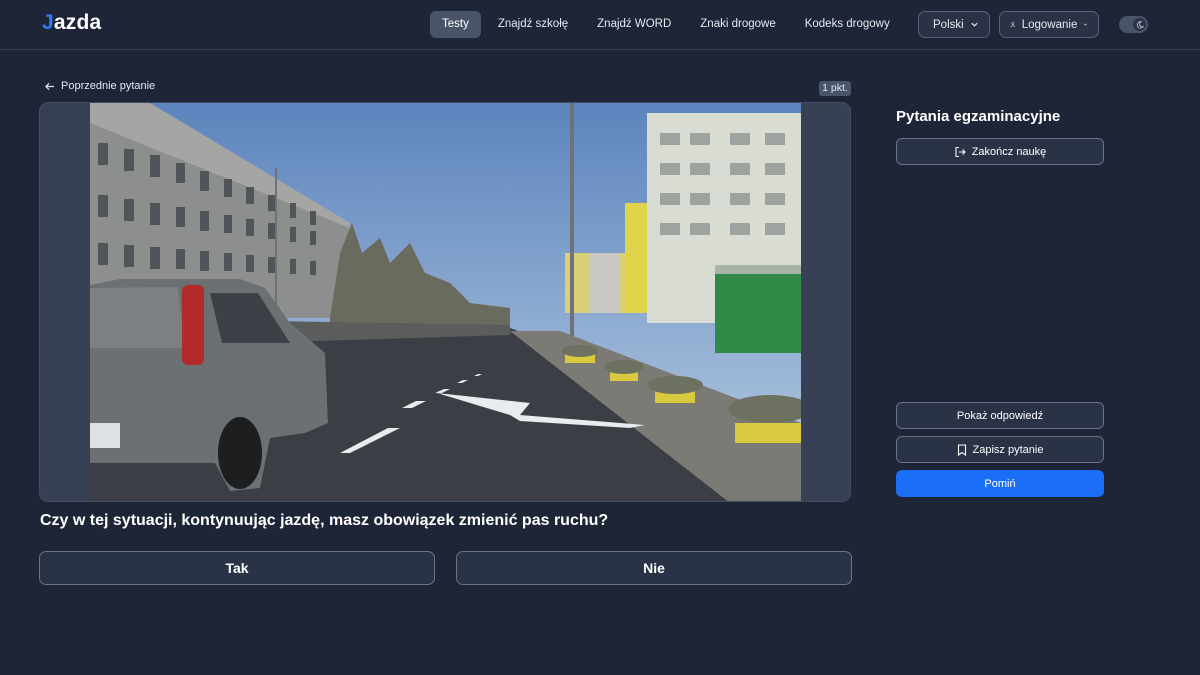 This screenshot has width=1200, height=675. What do you see at coordinates (49, 86) in the screenshot?
I see `arrow-left-icon` at bounding box center [49, 86].